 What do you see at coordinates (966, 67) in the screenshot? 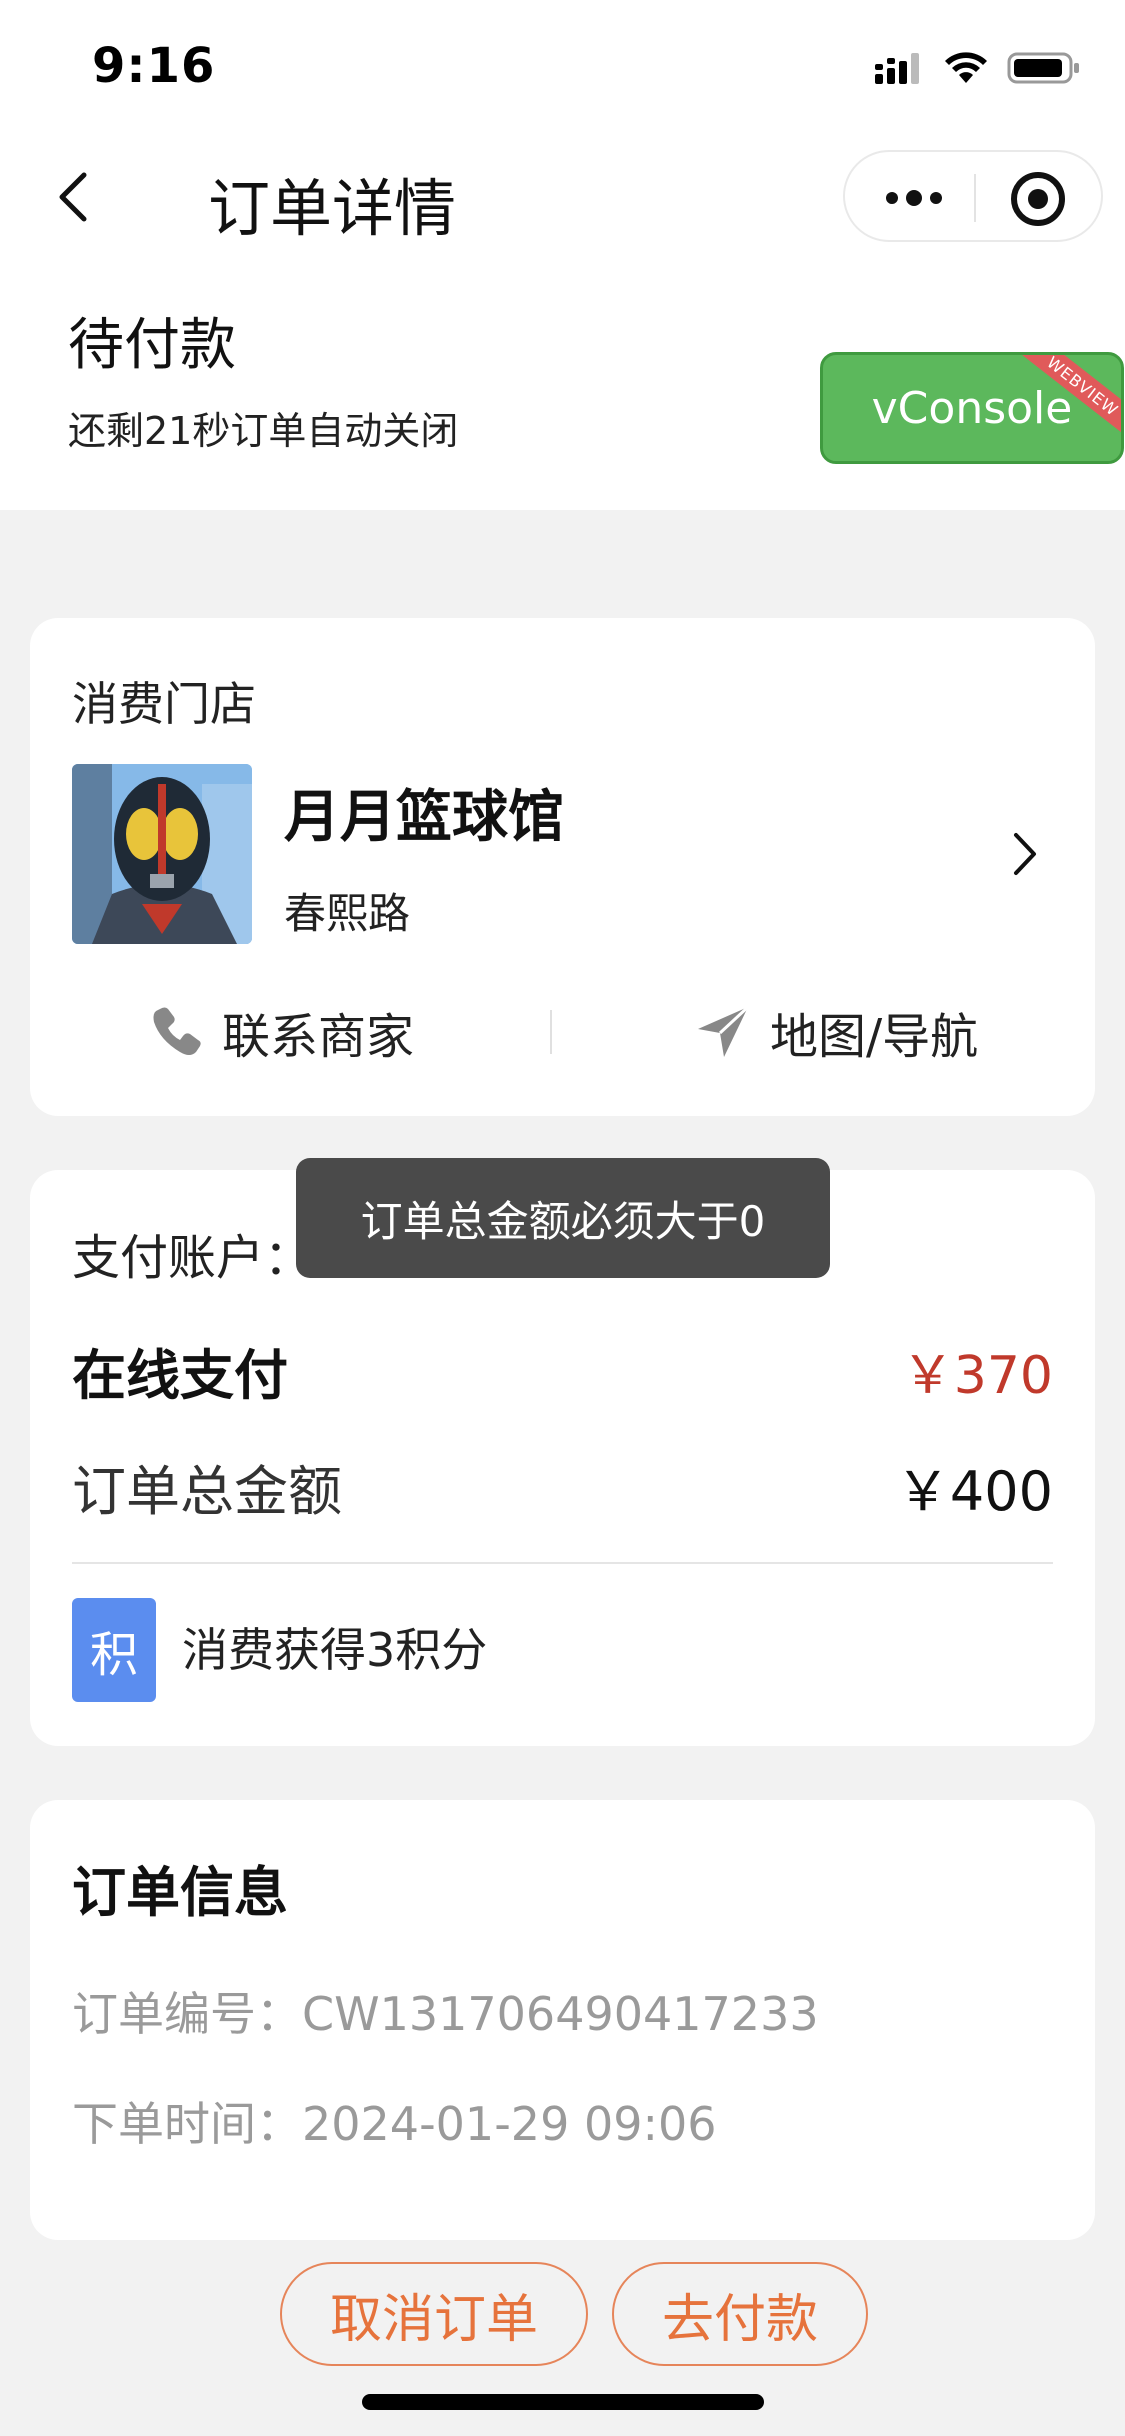
I see `wifi-icon` at bounding box center [966, 67].